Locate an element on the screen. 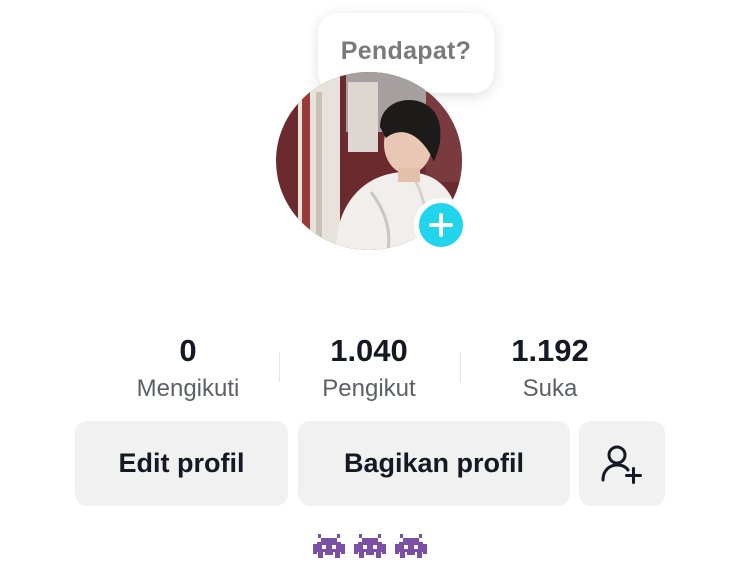 Image resolution: width=739 pixels, height=574 pixels. plus-icon is located at coordinates (441, 225).